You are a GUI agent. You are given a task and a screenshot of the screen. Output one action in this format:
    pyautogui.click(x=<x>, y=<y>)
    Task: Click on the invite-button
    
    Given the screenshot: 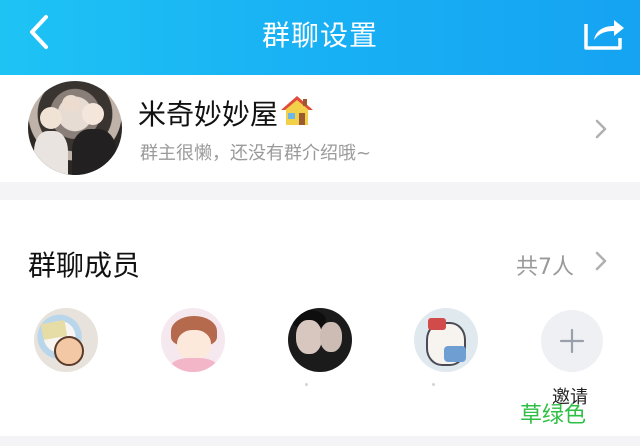 What is the action you would take?
    pyautogui.click(x=572, y=341)
    